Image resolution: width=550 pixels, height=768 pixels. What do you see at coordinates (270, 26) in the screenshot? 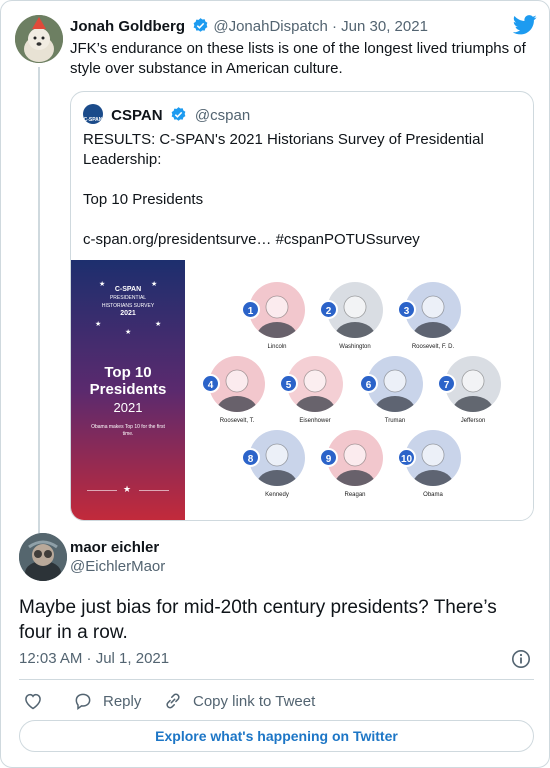
I see `author-handle: @JonahDispatch` at bounding box center [270, 26].